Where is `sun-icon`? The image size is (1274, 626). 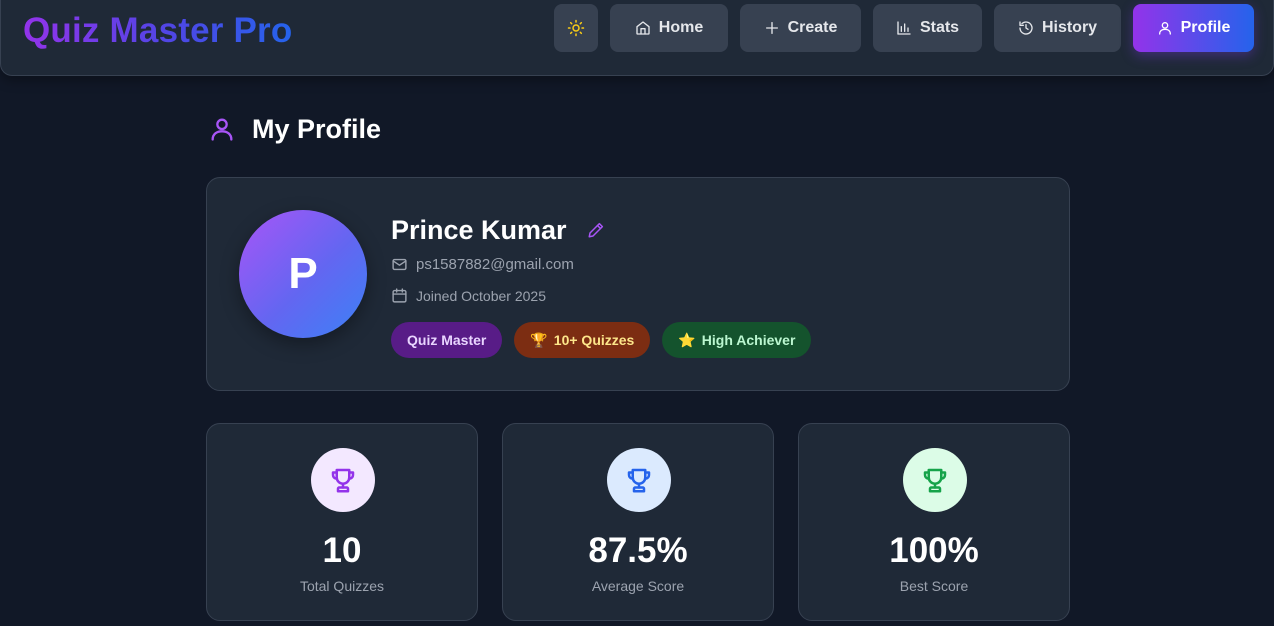
sun-icon is located at coordinates (576, 28).